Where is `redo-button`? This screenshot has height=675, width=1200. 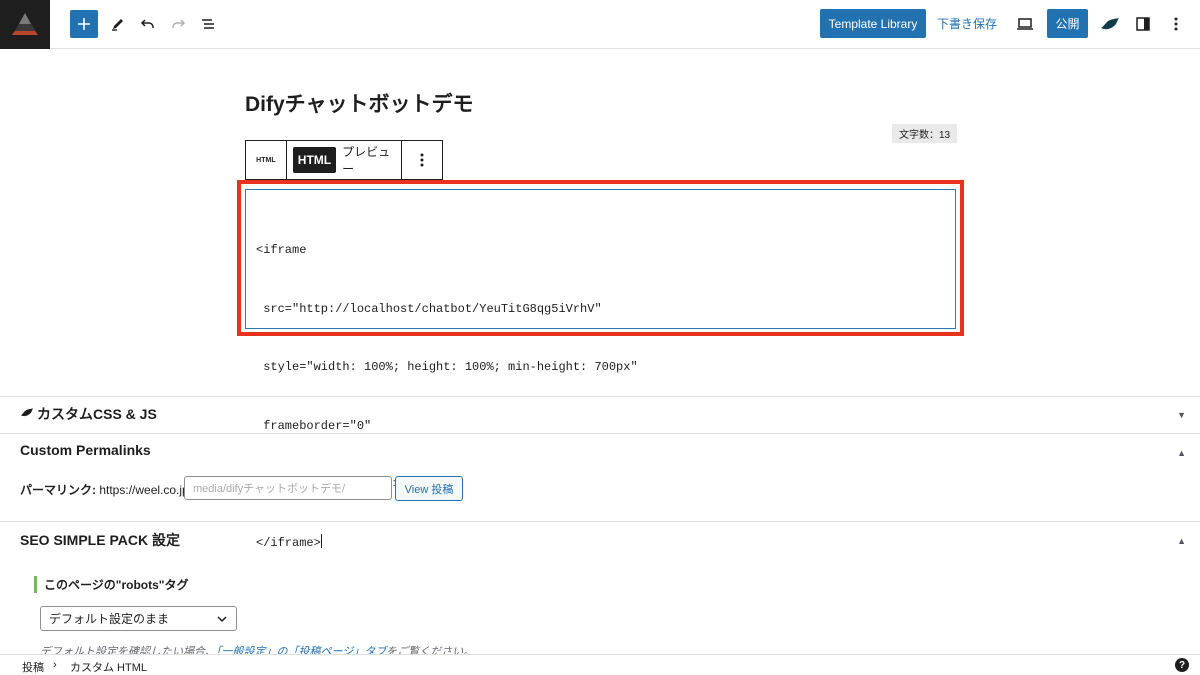
redo-button is located at coordinates (178, 24).